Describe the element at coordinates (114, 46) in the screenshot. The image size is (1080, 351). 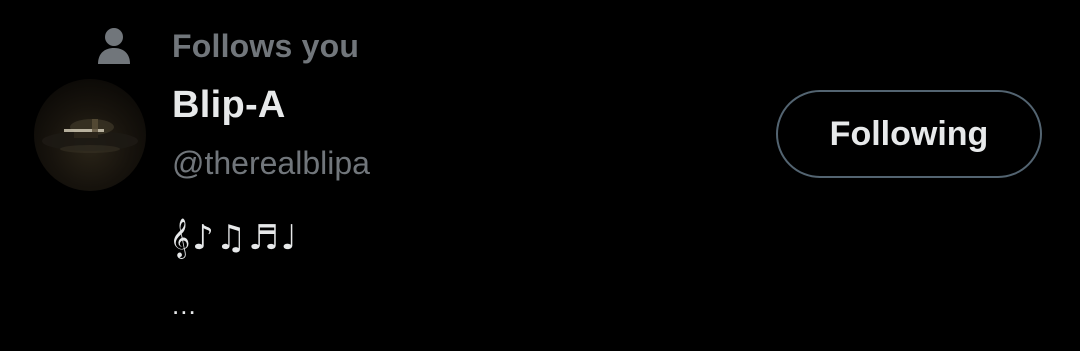
I see `person-icon` at that location.